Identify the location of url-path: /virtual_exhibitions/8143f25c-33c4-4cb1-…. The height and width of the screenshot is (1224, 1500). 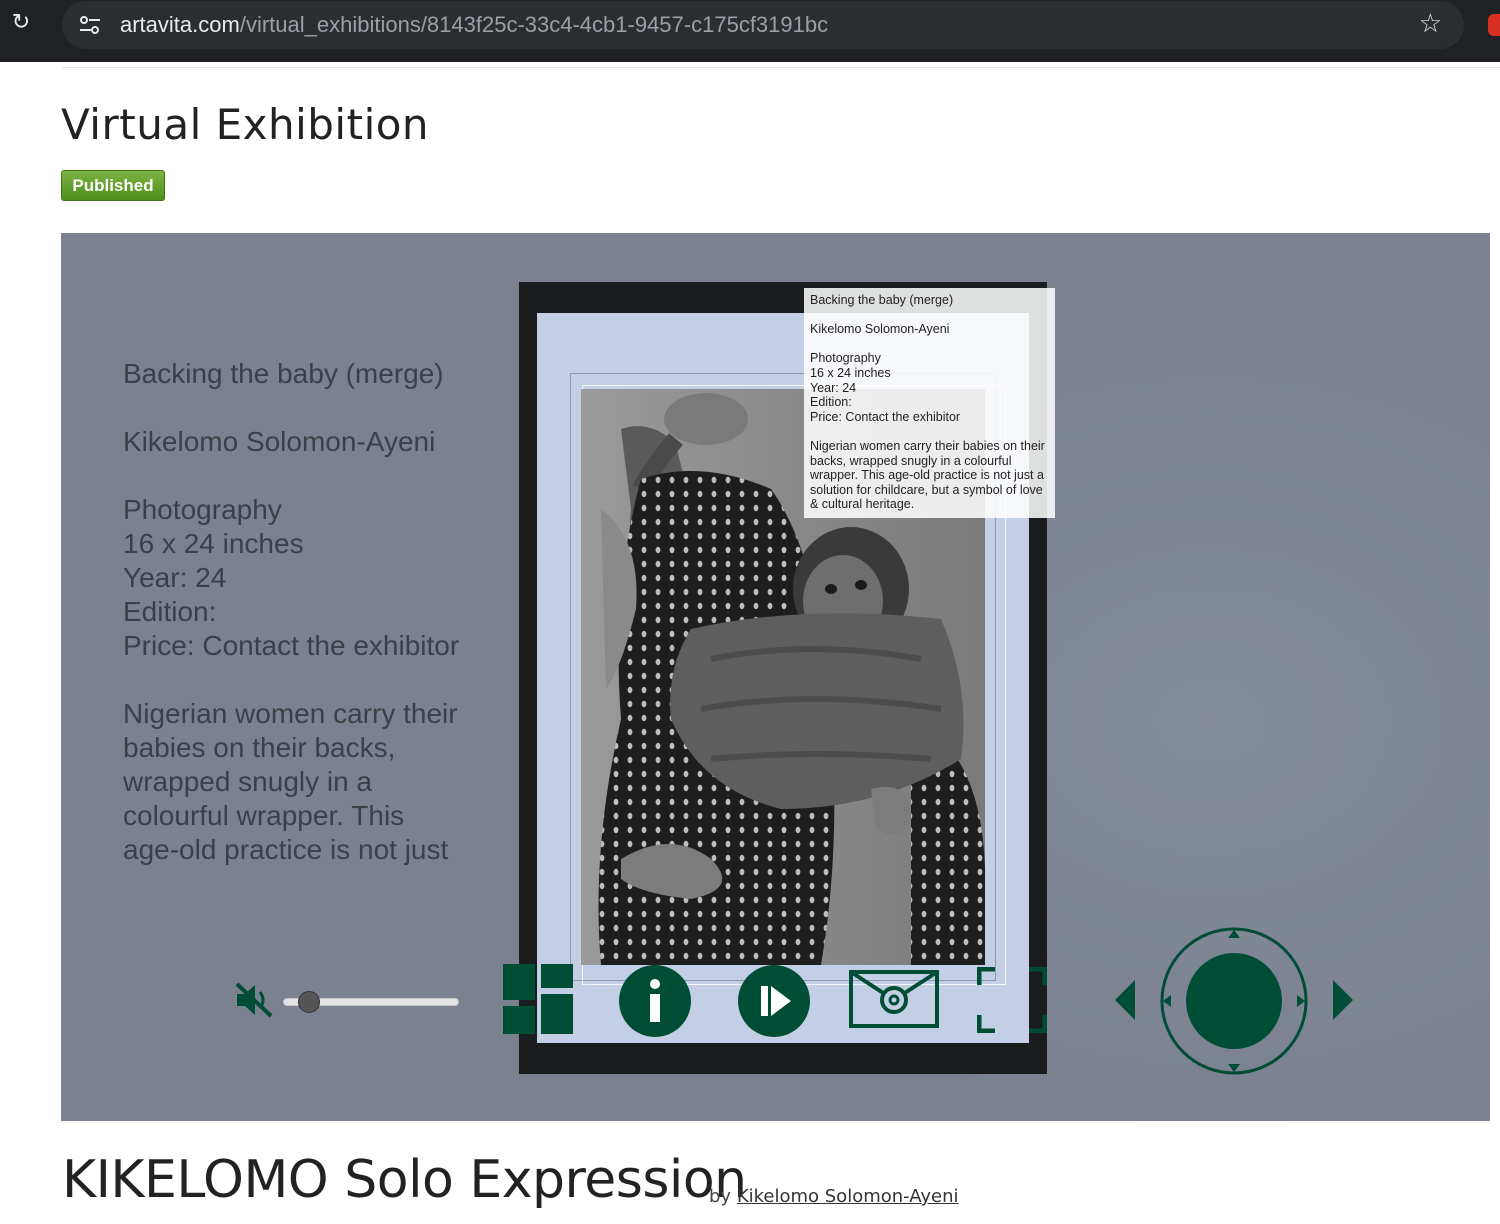
(534, 24).